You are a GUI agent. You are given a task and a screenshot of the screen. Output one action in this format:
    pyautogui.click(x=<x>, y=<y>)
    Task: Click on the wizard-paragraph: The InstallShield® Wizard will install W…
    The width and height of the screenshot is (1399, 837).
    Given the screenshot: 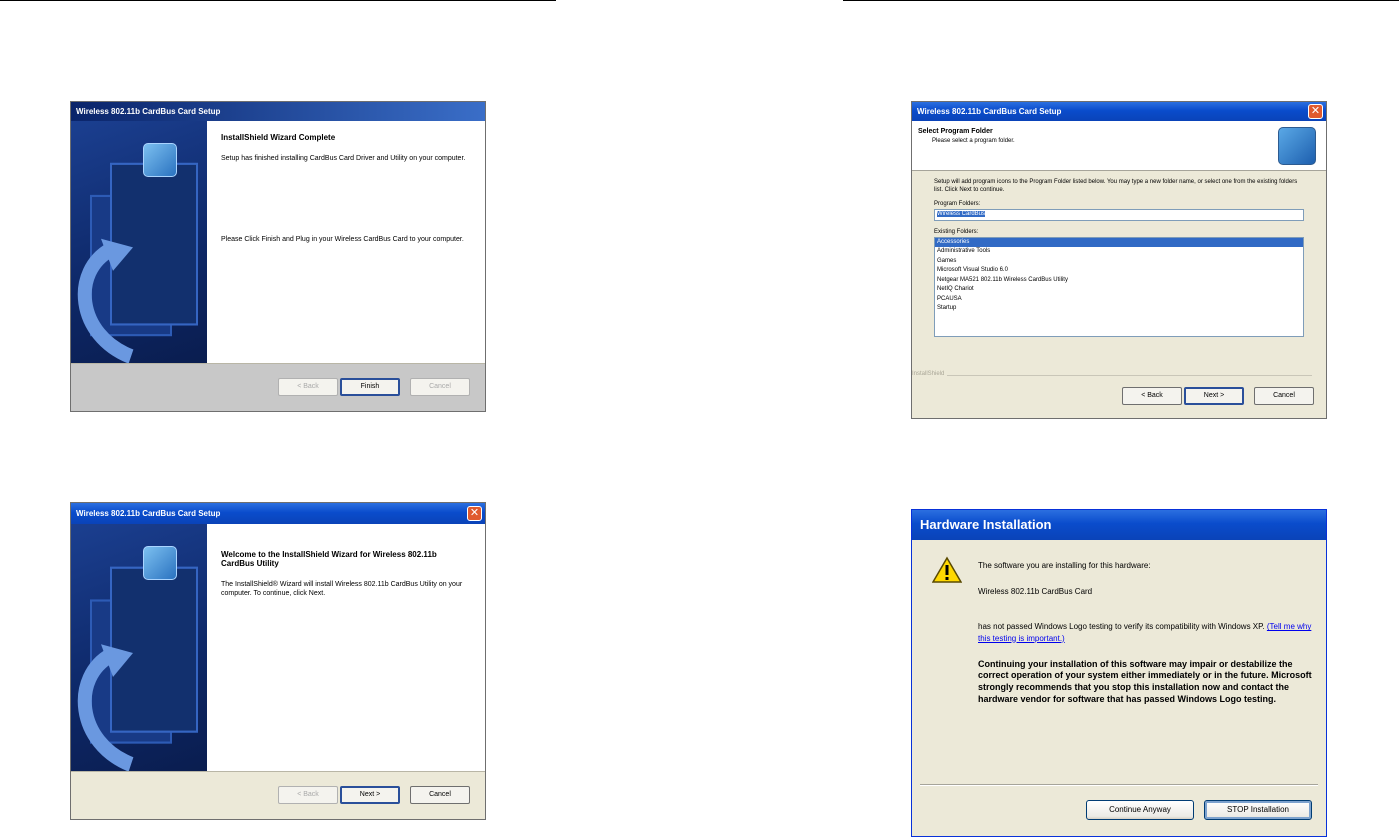 What is the action you would take?
    pyautogui.click(x=342, y=589)
    